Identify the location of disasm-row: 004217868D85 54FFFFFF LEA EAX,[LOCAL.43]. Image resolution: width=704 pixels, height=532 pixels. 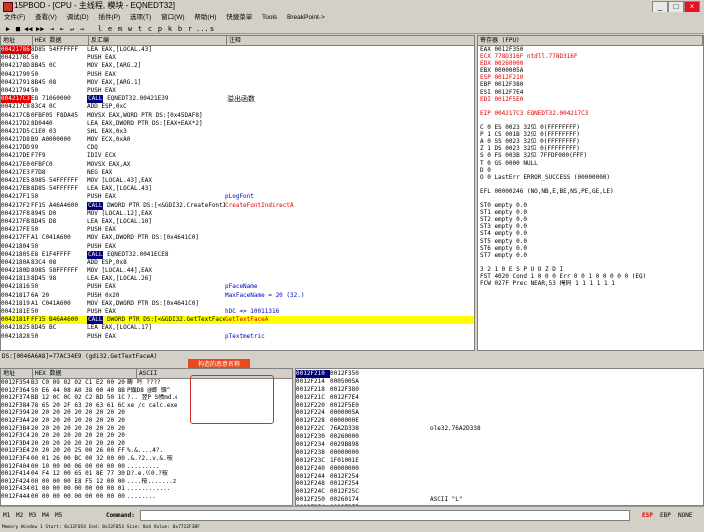
(237, 50).